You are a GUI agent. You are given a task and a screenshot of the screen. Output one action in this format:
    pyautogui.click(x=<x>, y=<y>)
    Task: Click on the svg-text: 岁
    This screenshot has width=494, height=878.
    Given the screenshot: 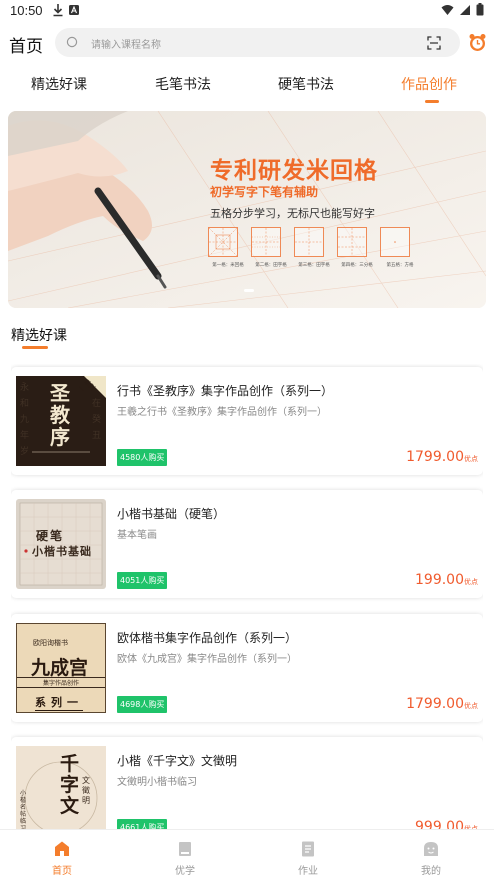 What is the action you would take?
    pyautogui.click(x=24, y=451)
    